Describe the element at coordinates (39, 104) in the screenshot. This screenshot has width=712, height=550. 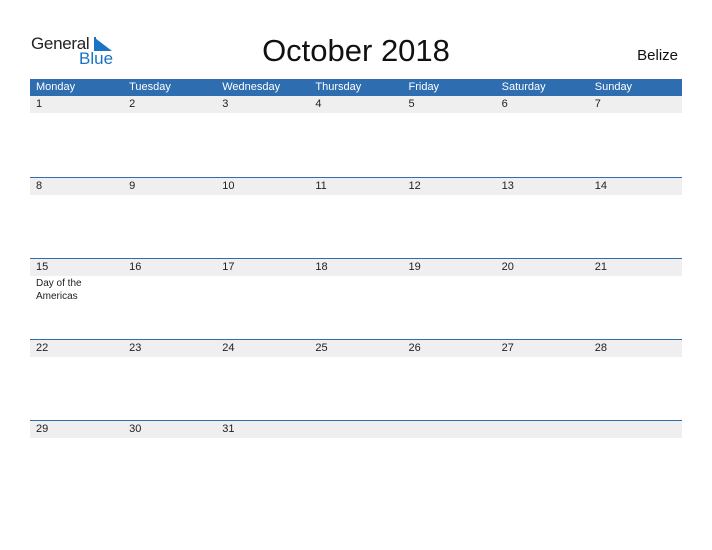
I see `day-number: 1` at that location.